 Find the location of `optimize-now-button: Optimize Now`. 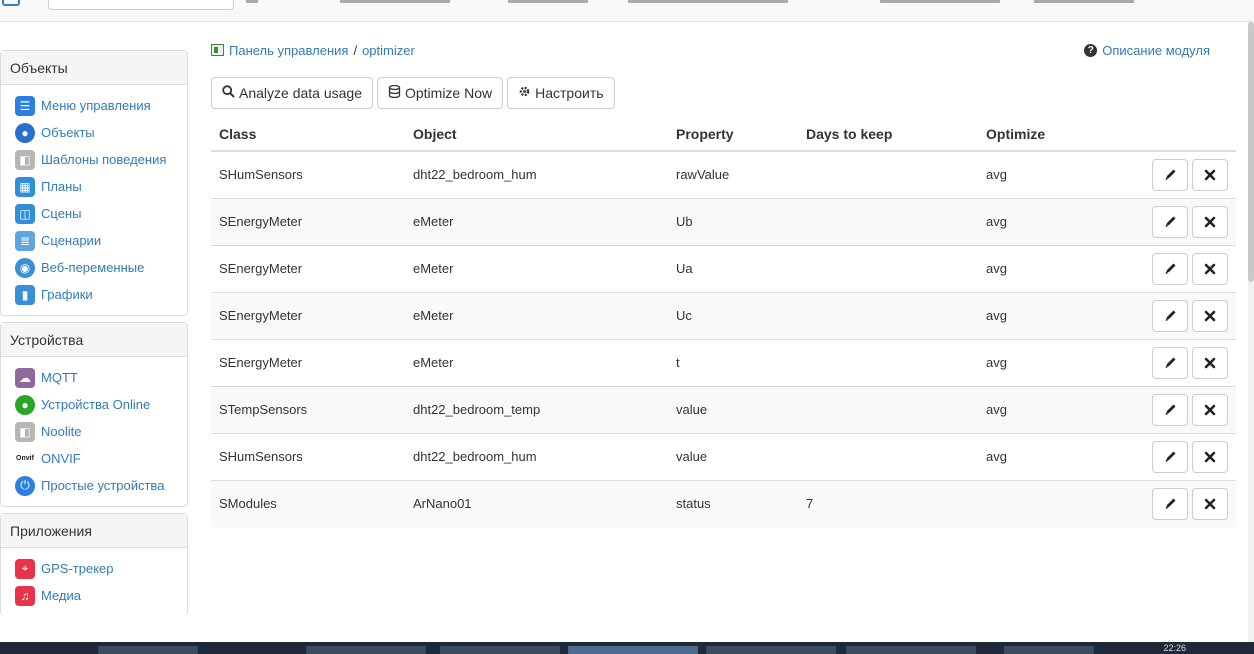

optimize-now-button: Optimize Now is located at coordinates (440, 93).